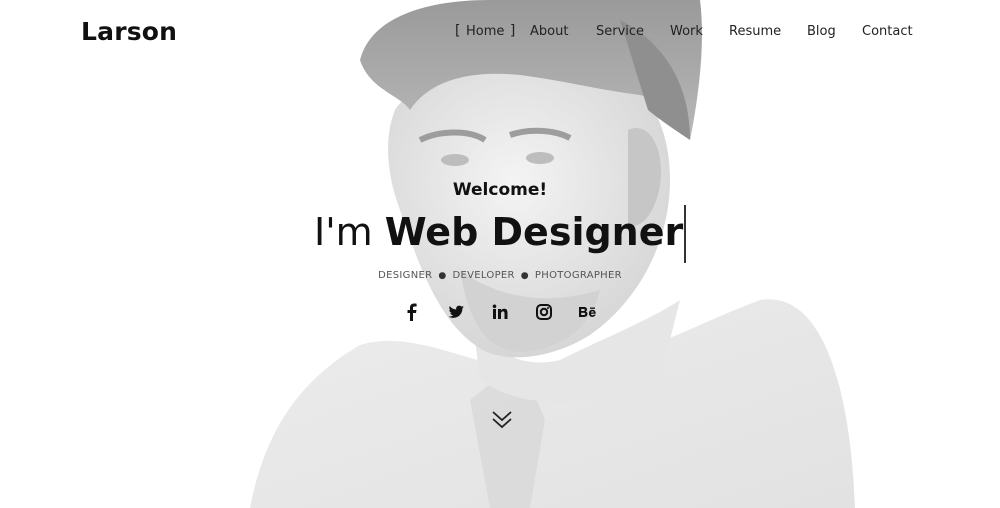  I want to click on nav-item-home: Home, so click(485, 31).